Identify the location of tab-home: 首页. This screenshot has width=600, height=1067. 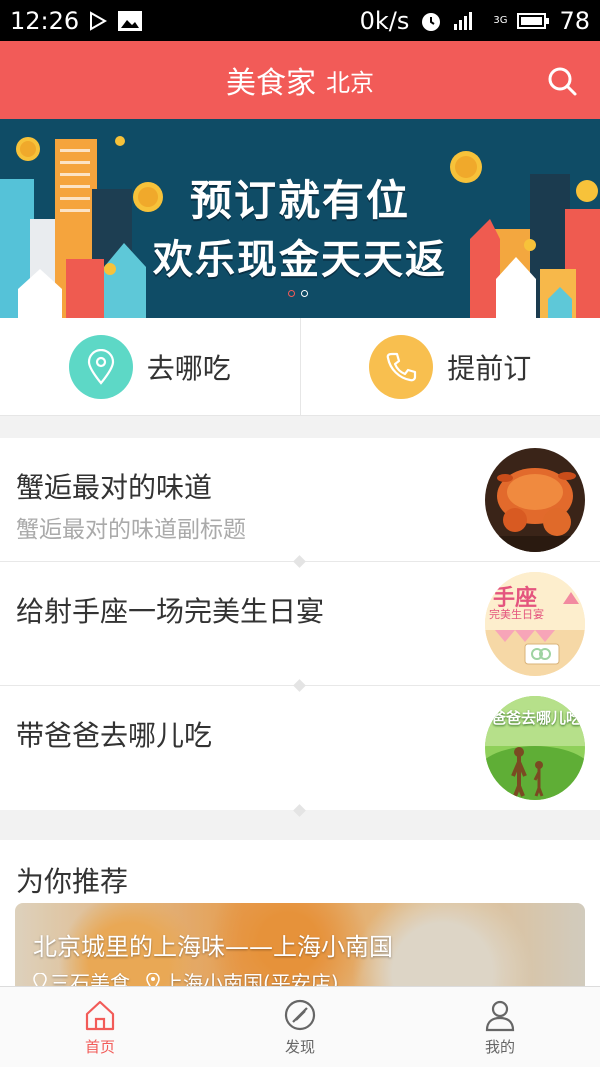
(100, 1027).